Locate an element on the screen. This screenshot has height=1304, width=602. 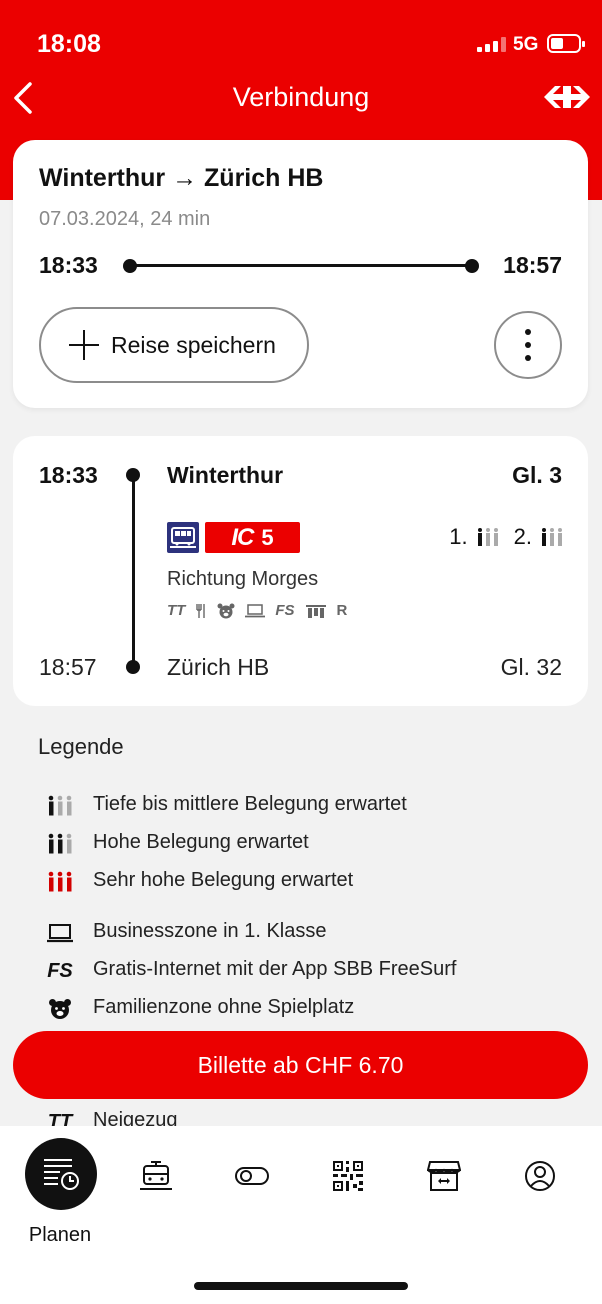
bicycle-reservation-icon is located at coordinates (315, 611).